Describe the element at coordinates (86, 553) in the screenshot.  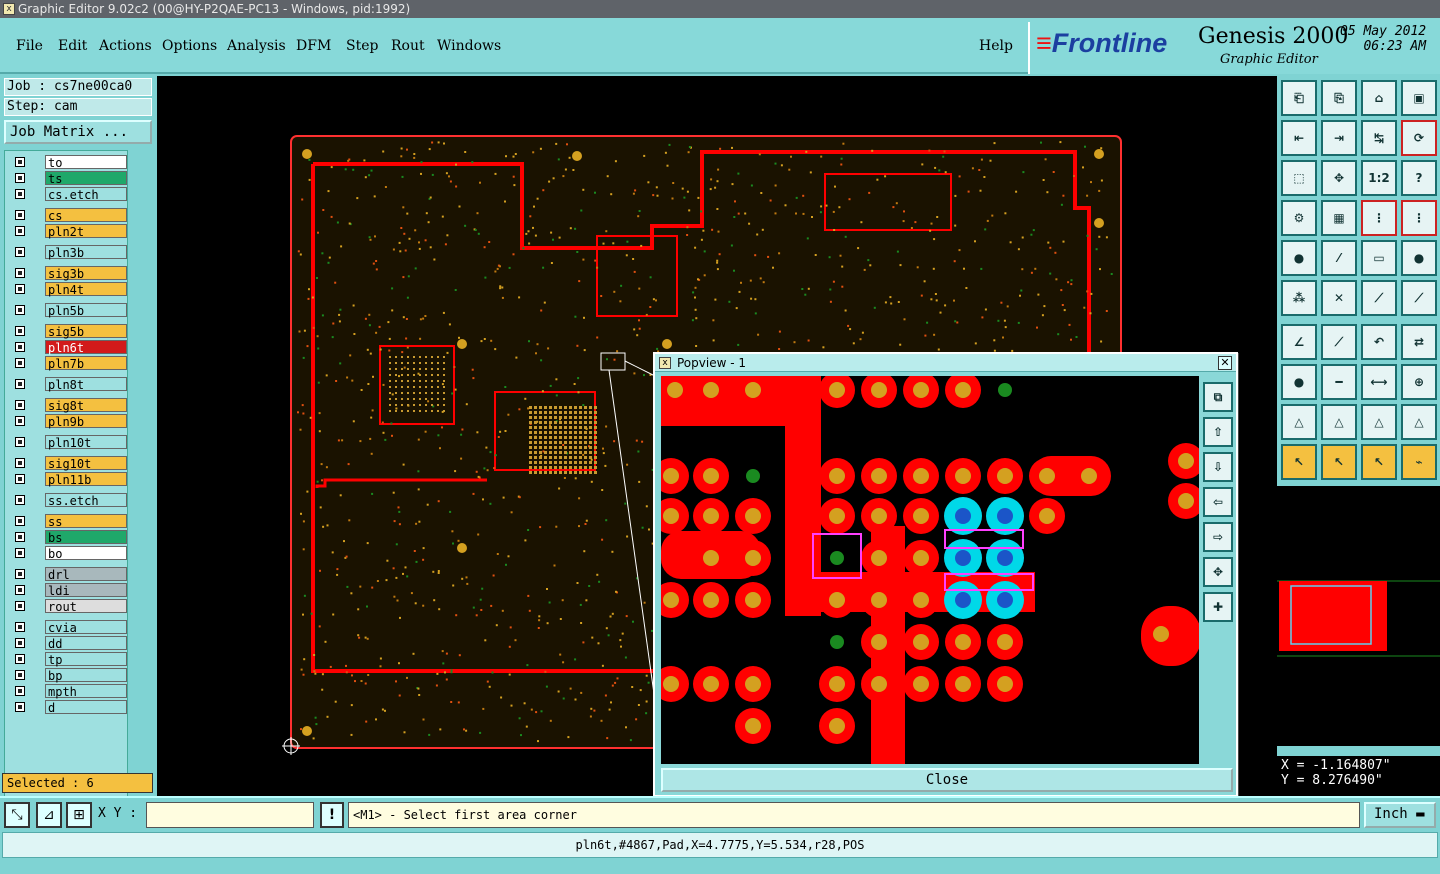
I see `layer-name: bo` at that location.